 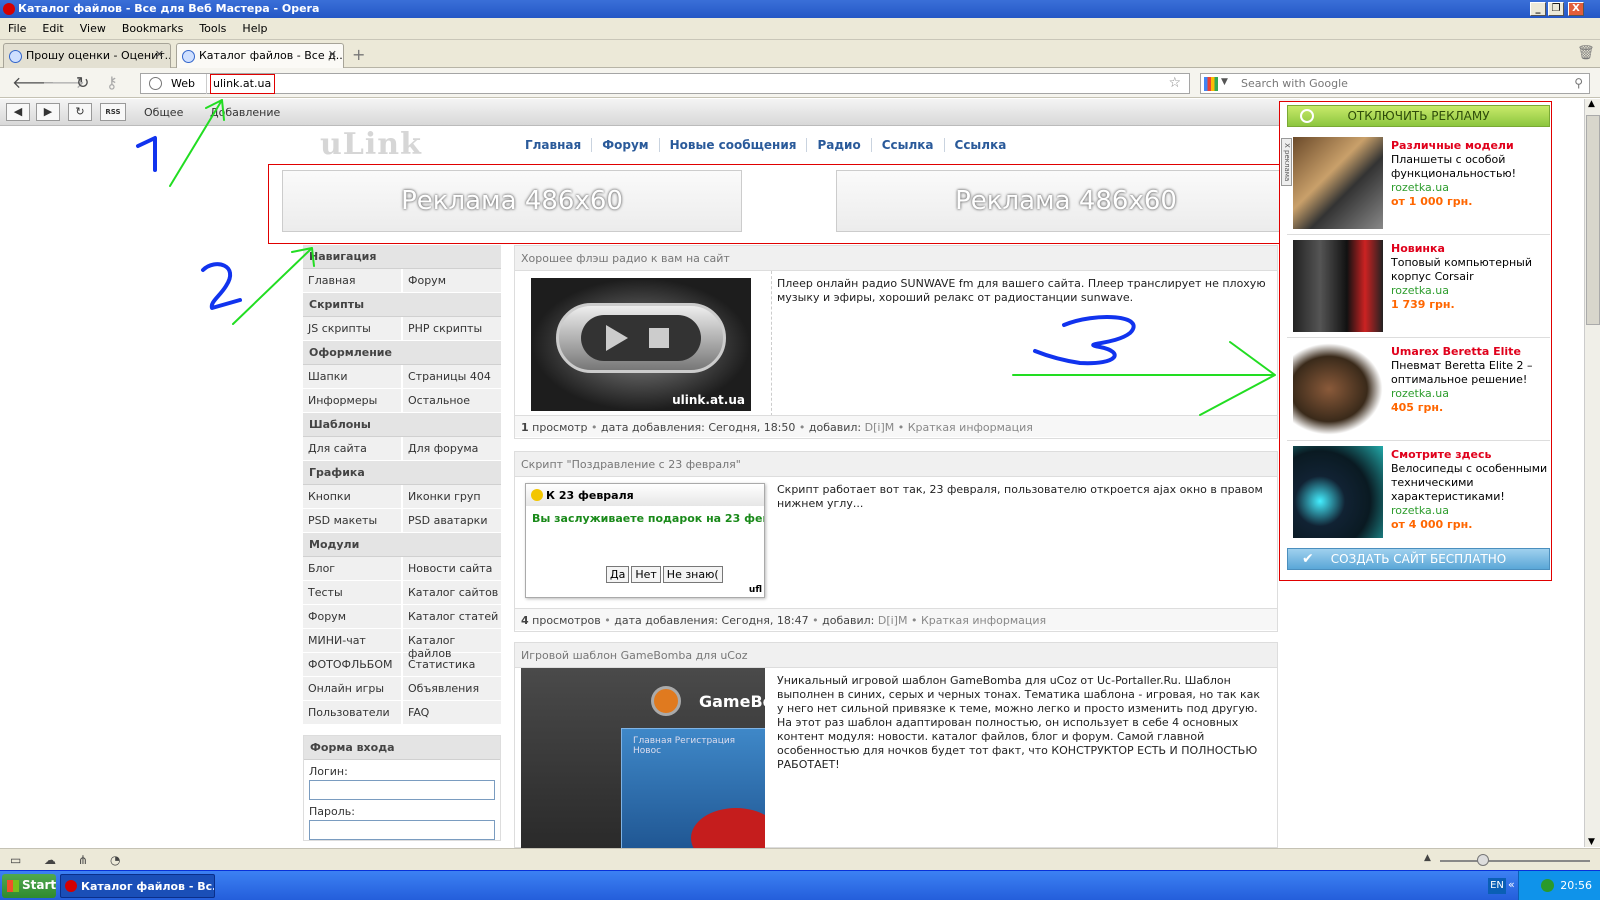 What do you see at coordinates (1515, 861) in the screenshot?
I see `zoom-slider` at bounding box center [1515, 861].